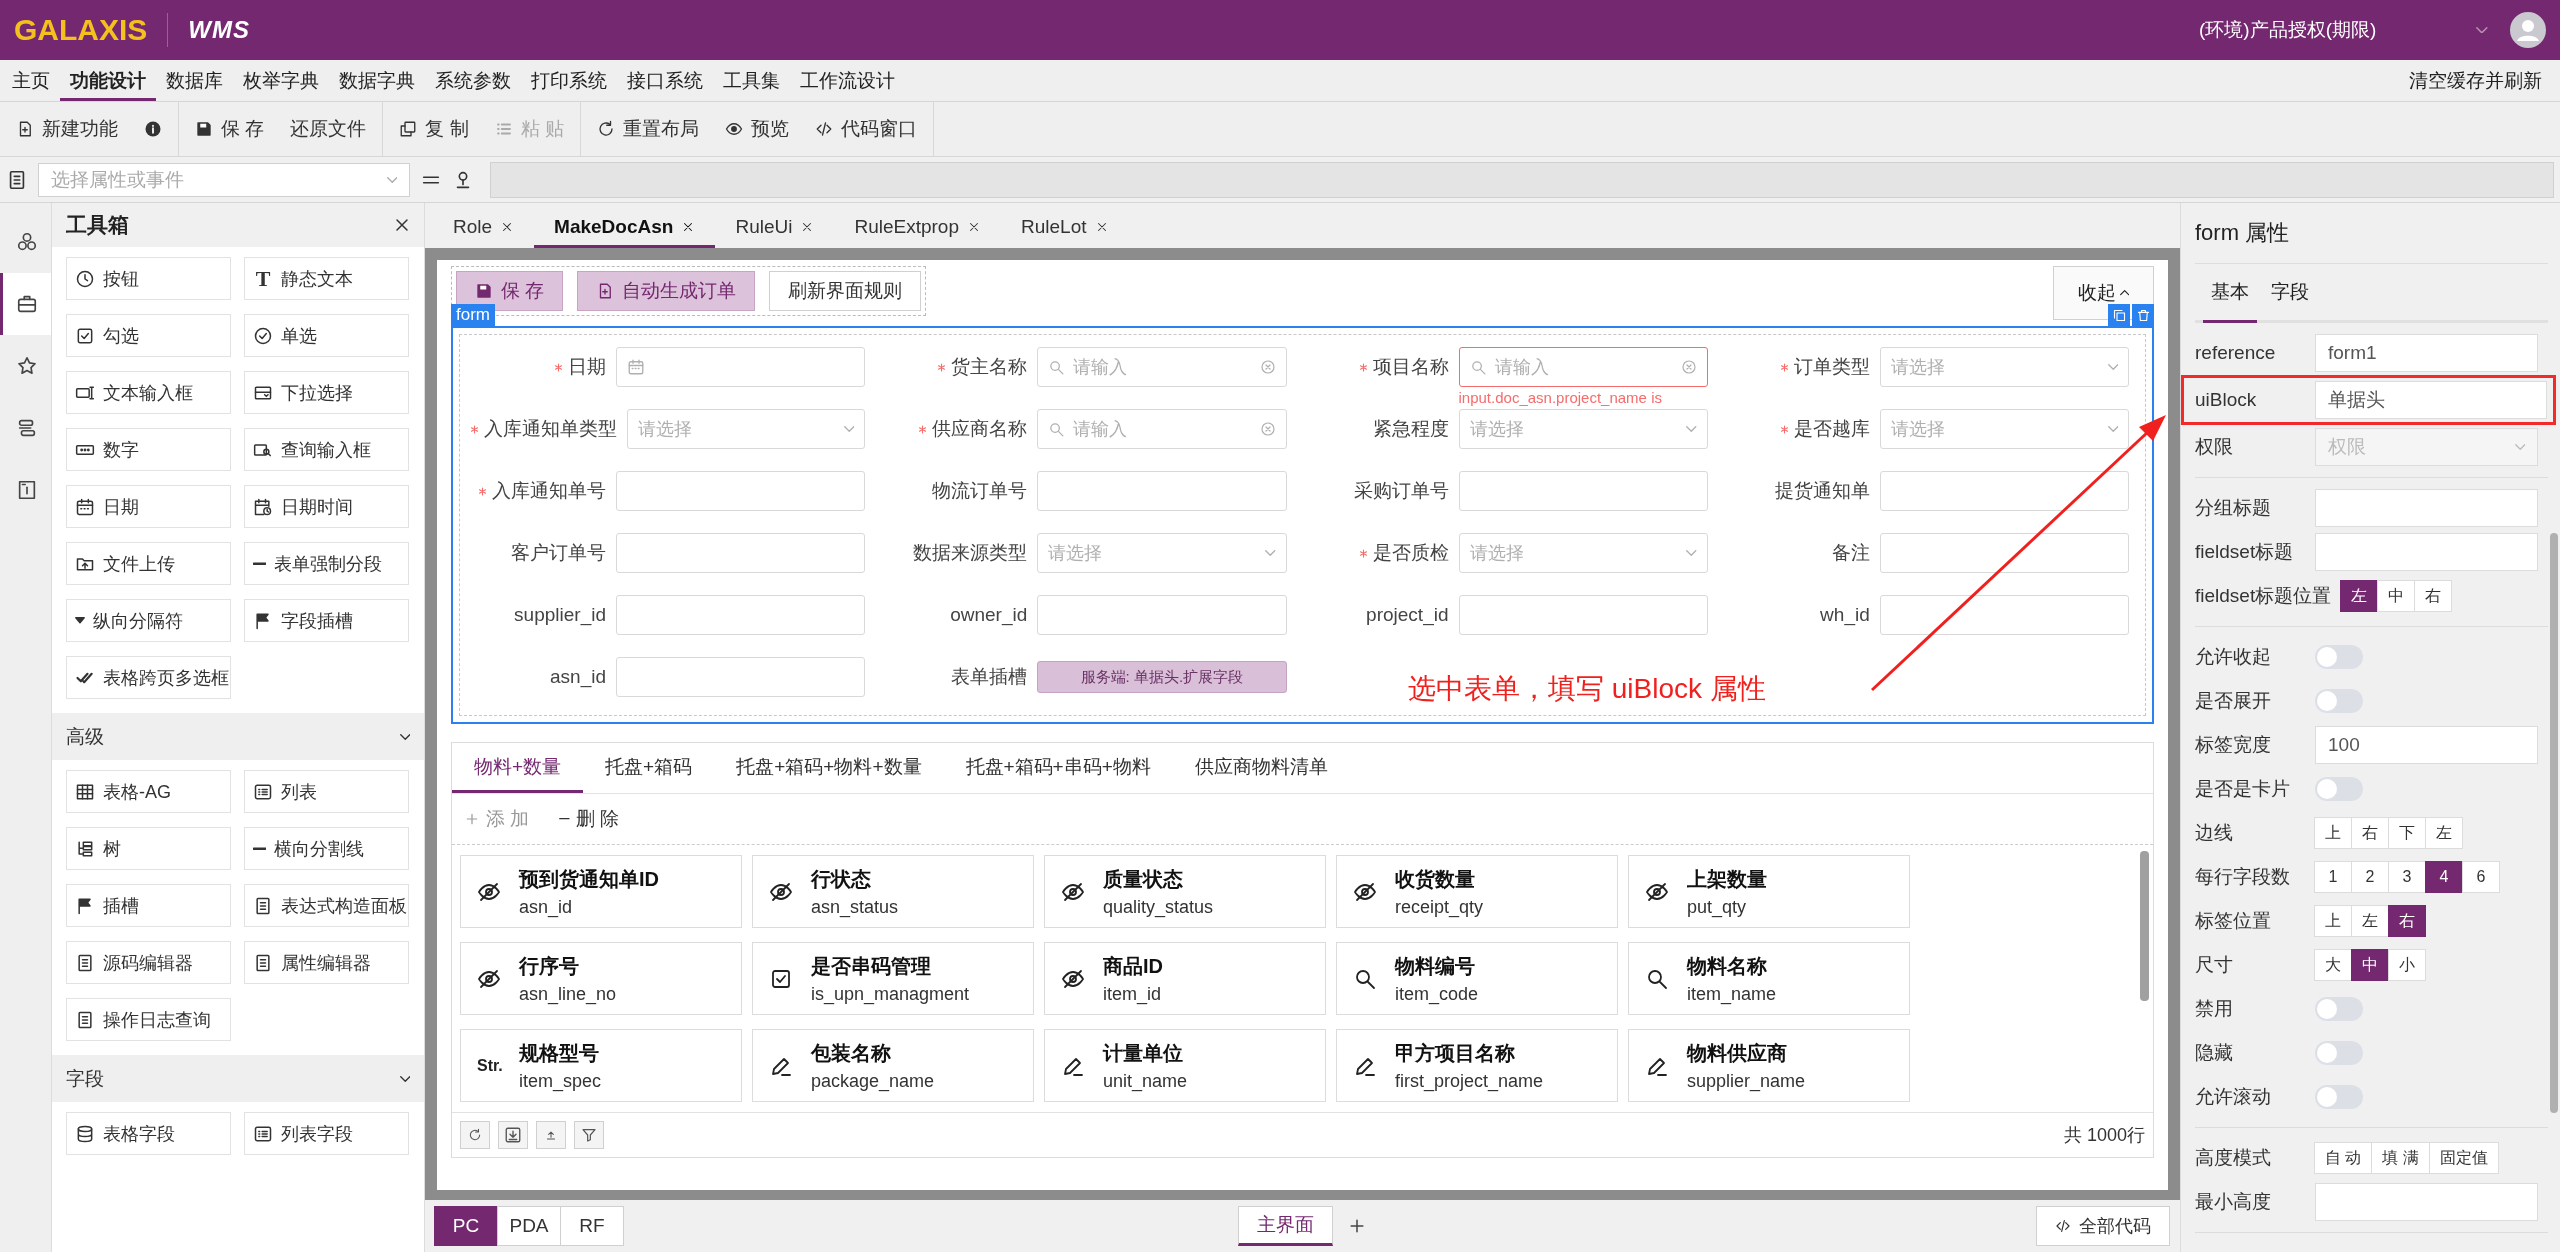 The height and width of the screenshot is (1252, 2560). Describe the element at coordinates (2230, 293) in the screenshot. I see `property-tab: 基本` at that location.